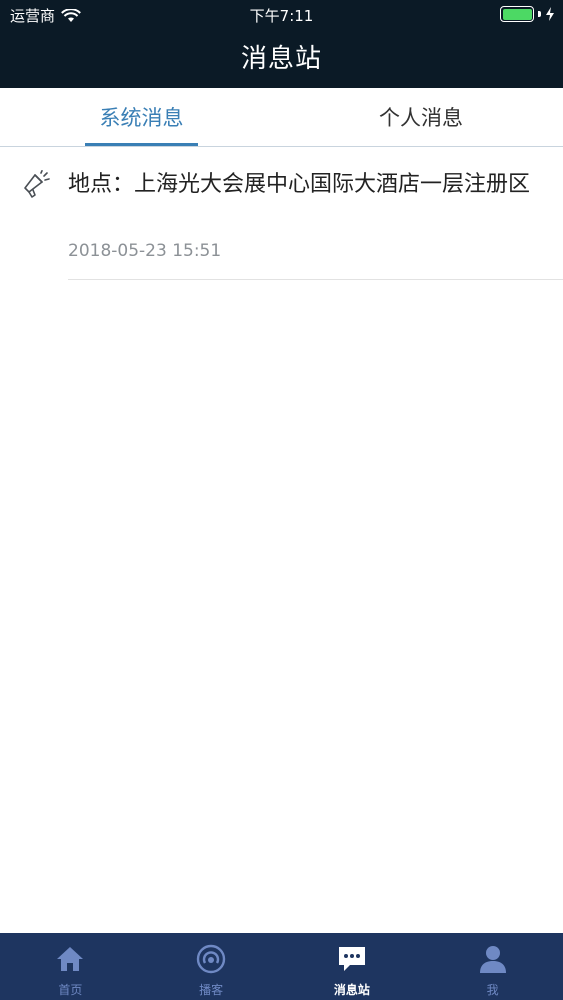 This screenshot has height=1000, width=563. I want to click on nav-item-messages: 消息站, so click(352, 966).